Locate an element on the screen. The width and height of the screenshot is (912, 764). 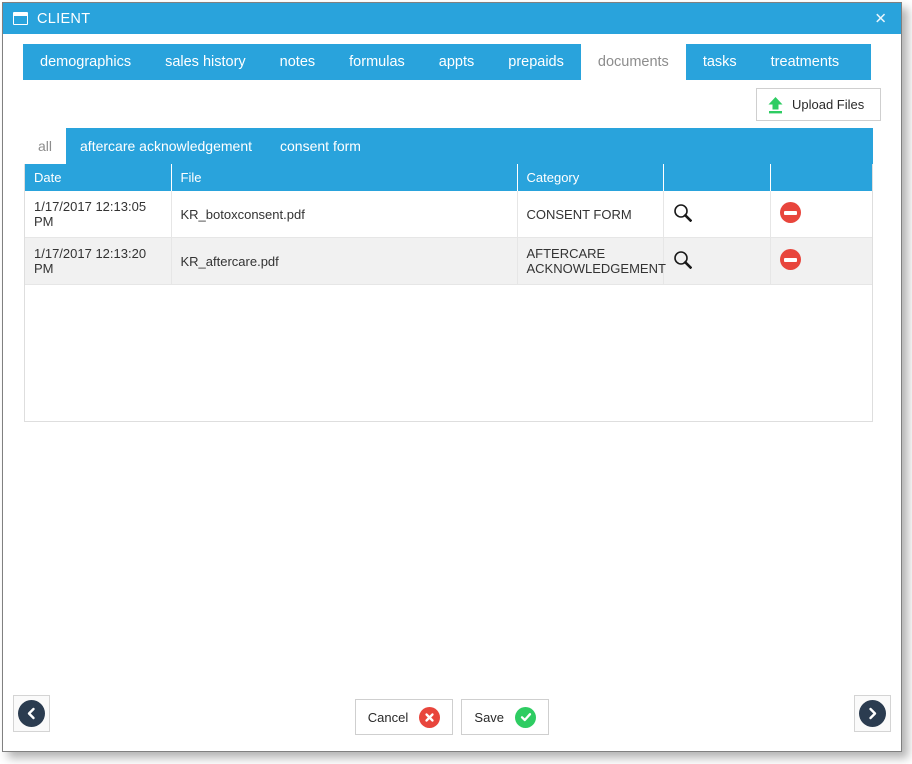
tab-treatments: treatments is located at coordinates (805, 62).